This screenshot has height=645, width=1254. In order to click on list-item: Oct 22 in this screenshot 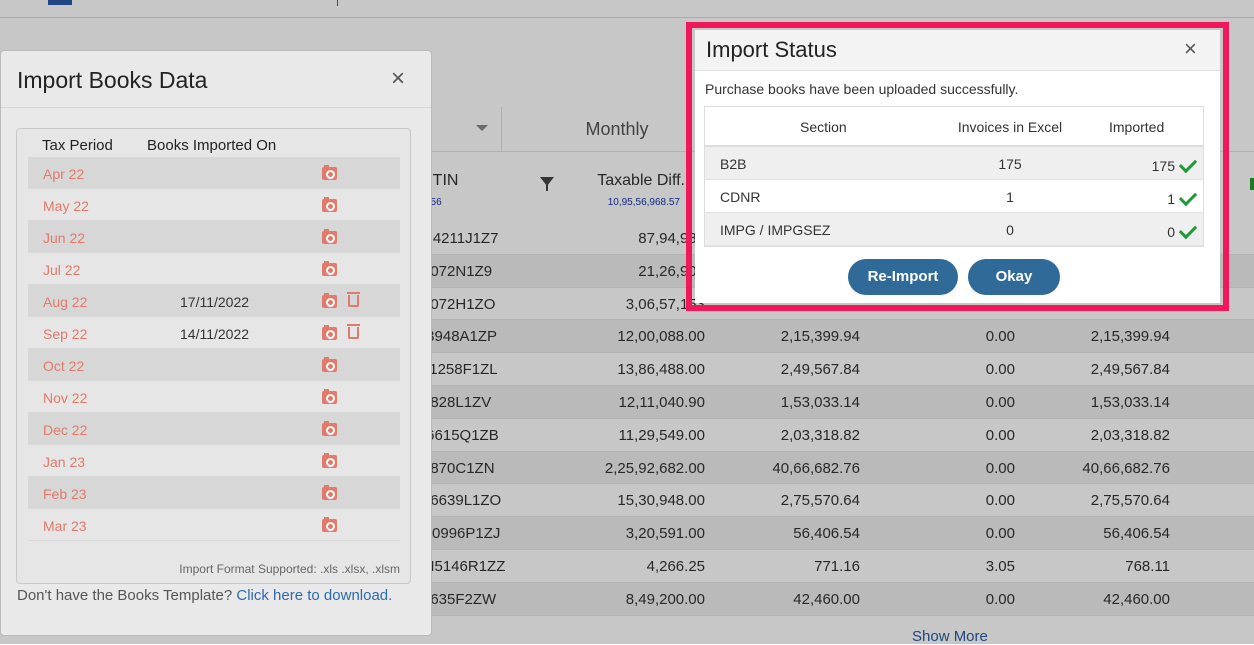, I will do `click(214, 365)`.